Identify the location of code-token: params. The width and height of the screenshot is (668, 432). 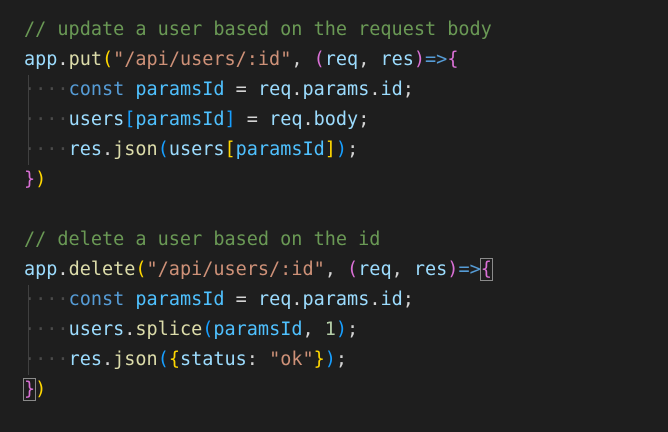
(336, 89).